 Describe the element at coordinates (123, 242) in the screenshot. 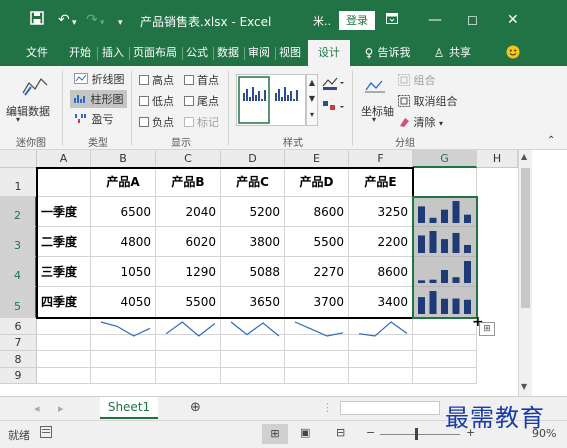

I see `value-cell: 4800` at that location.